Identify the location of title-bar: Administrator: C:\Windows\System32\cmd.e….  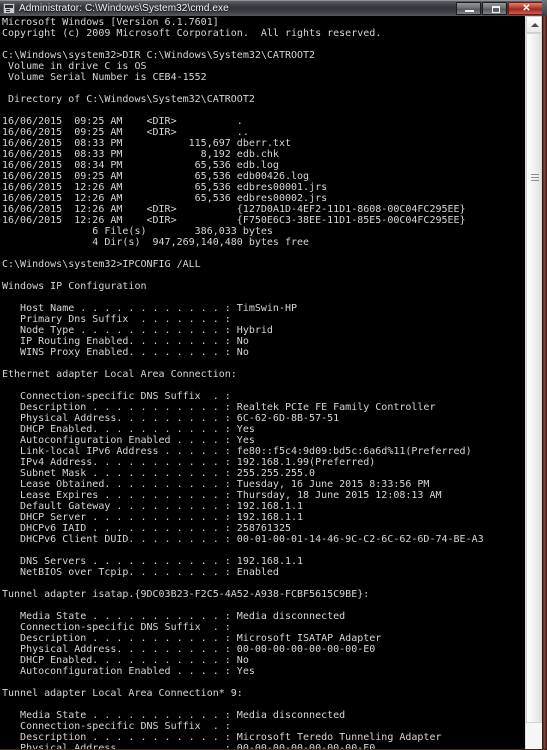
(273, 8).